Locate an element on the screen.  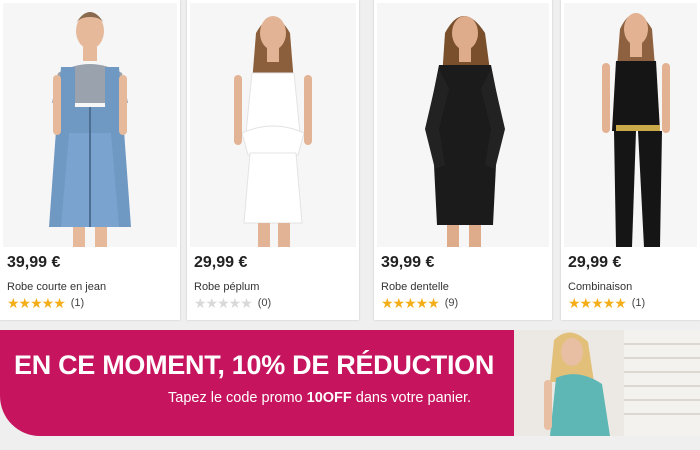
promo-subtext-after: dans votre panier. is located at coordinates (411, 398).